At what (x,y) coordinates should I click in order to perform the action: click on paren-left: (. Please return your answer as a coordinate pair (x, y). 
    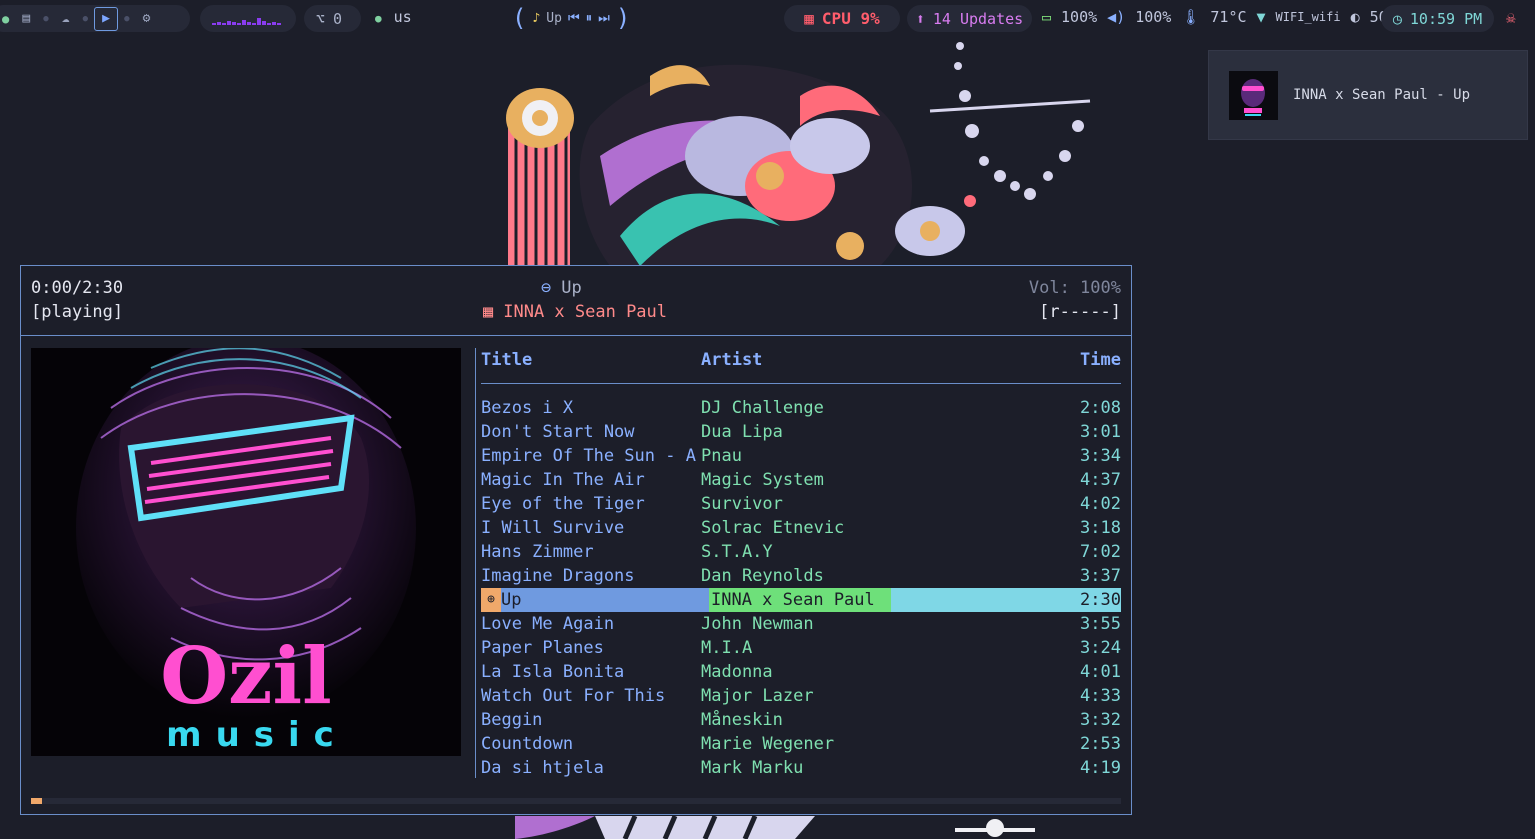
    Looking at the image, I should click on (519, 18).